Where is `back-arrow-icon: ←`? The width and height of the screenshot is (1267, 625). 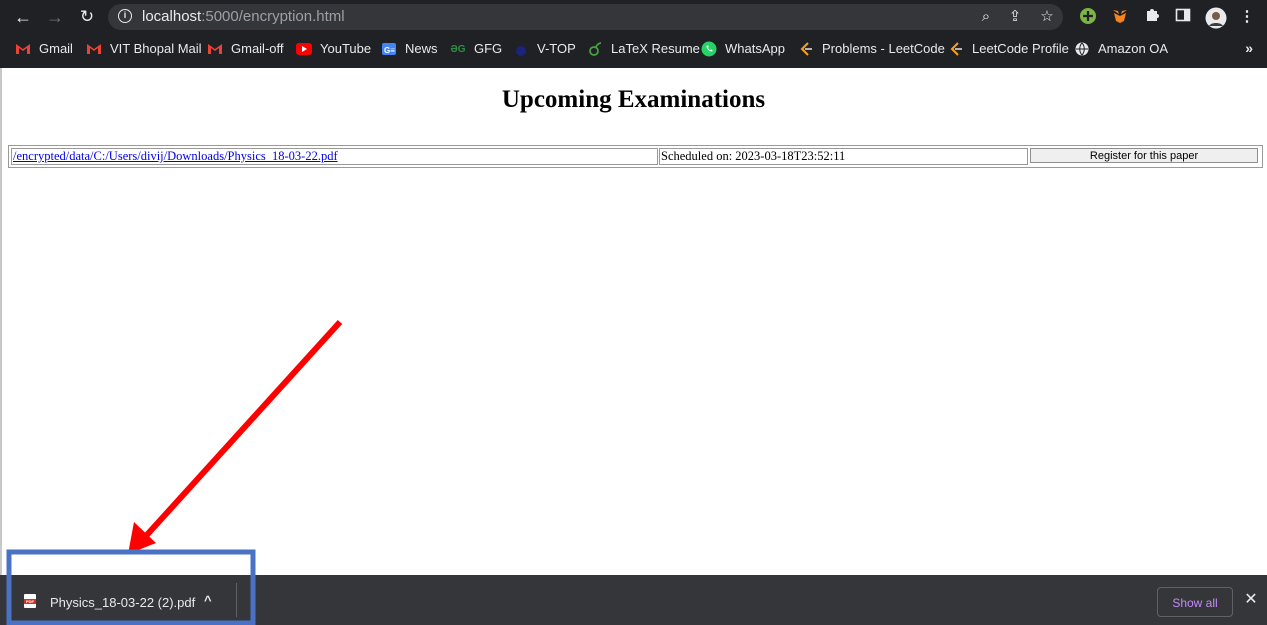
back-arrow-icon: ← is located at coordinates (23, 17).